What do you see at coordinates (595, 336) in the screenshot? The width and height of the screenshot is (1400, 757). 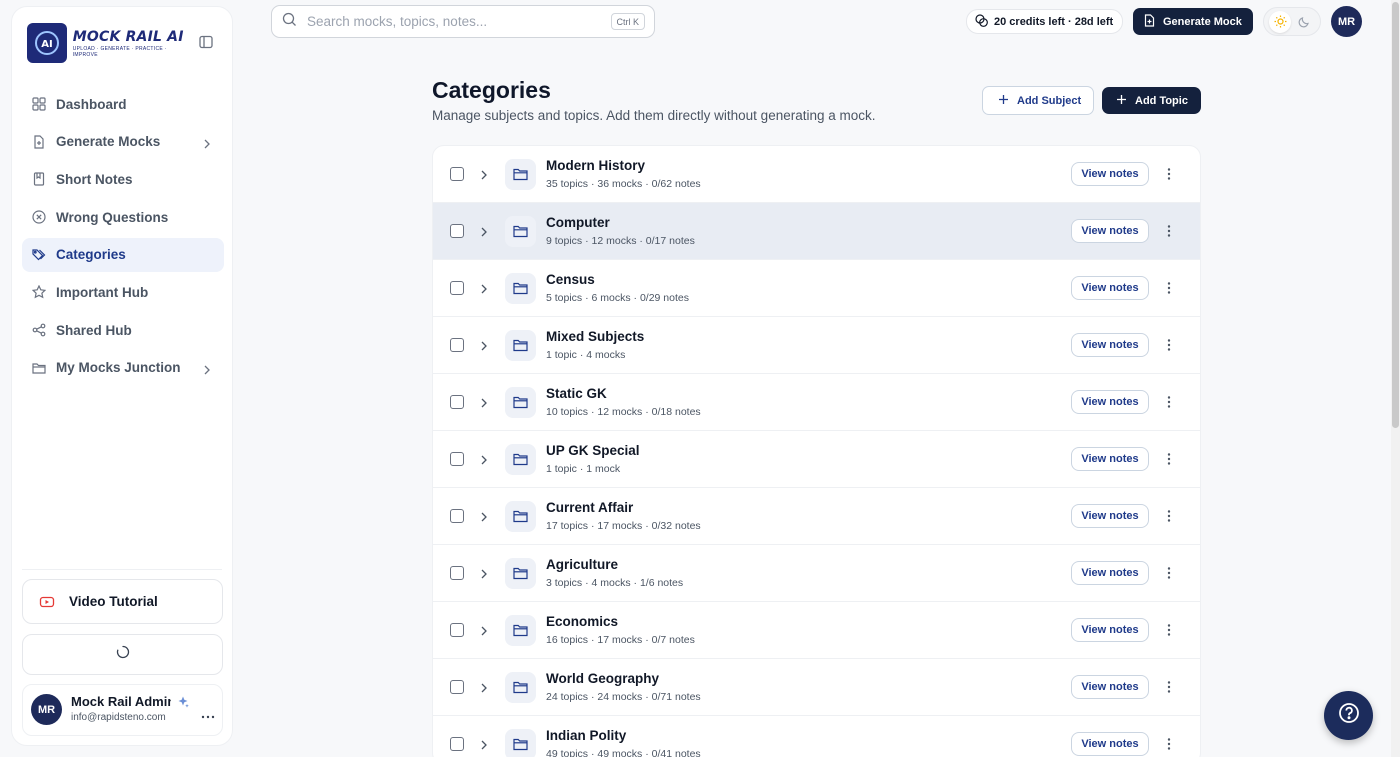 I see `category-name: Mixed Subjects` at bounding box center [595, 336].